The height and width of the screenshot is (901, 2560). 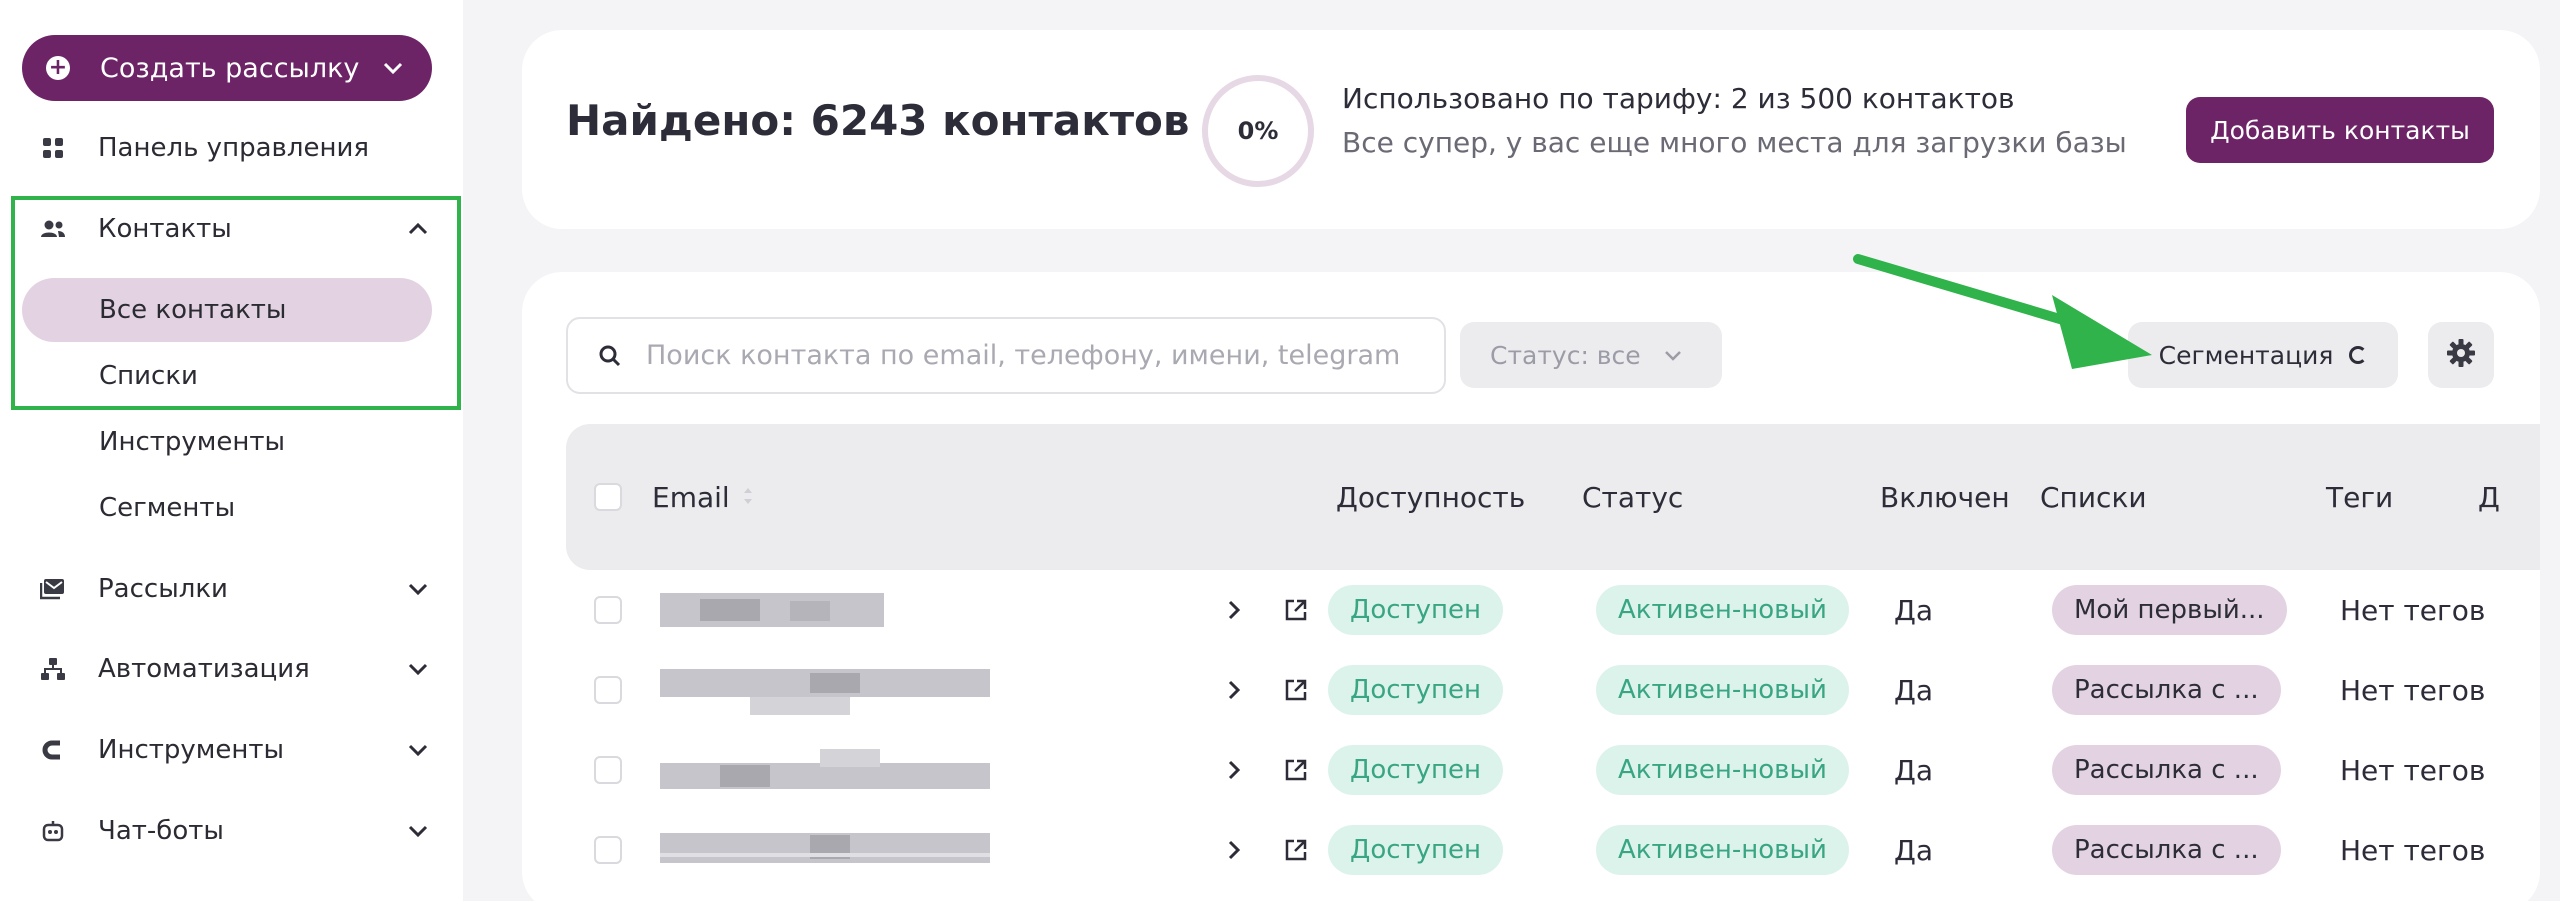 I want to click on sidebar-item-label: Чат-боты, so click(x=161, y=831).